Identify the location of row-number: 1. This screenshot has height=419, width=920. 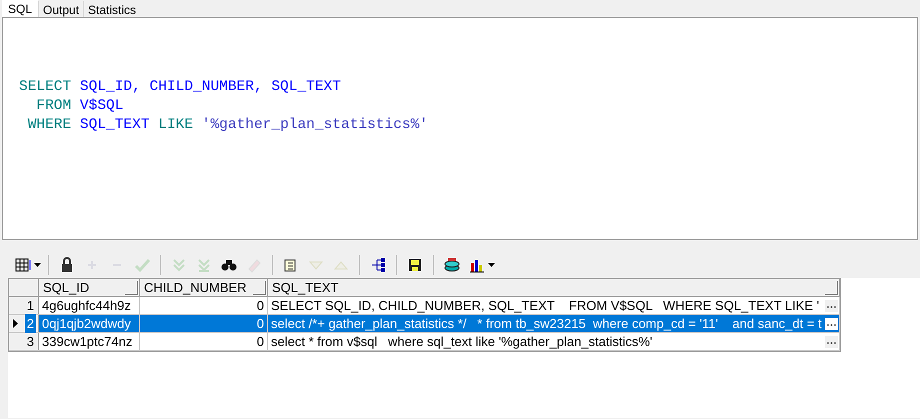
(30, 305).